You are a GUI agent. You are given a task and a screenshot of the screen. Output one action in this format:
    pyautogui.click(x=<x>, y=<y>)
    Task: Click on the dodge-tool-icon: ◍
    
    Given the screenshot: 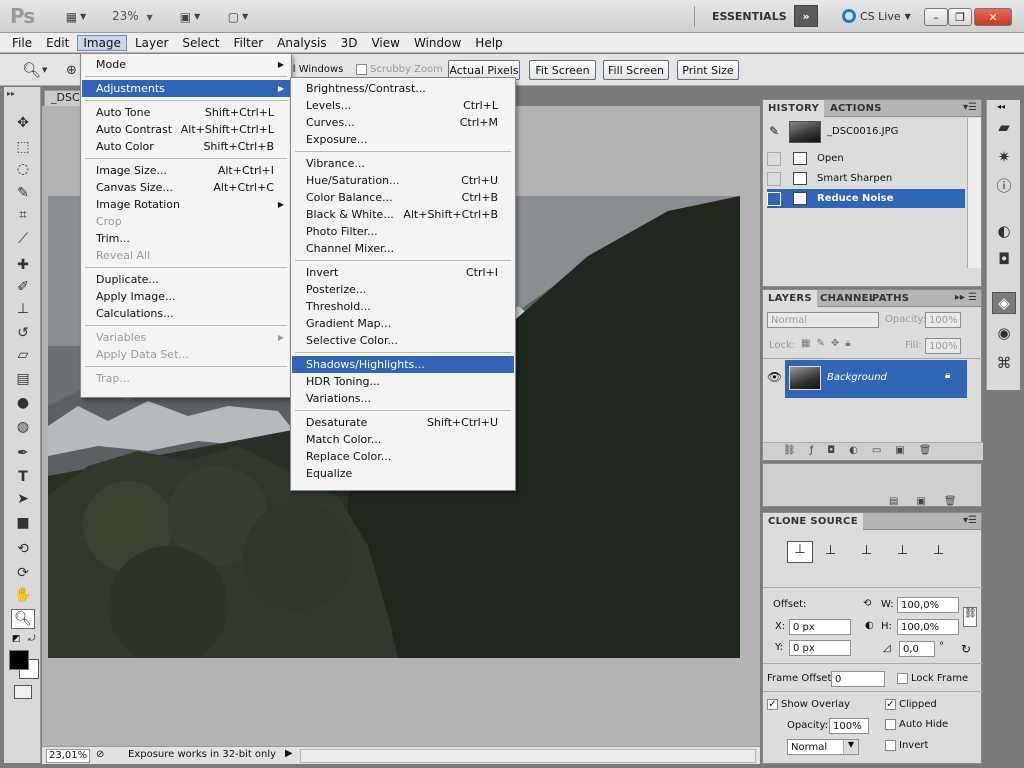 What is the action you would take?
    pyautogui.click(x=23, y=427)
    